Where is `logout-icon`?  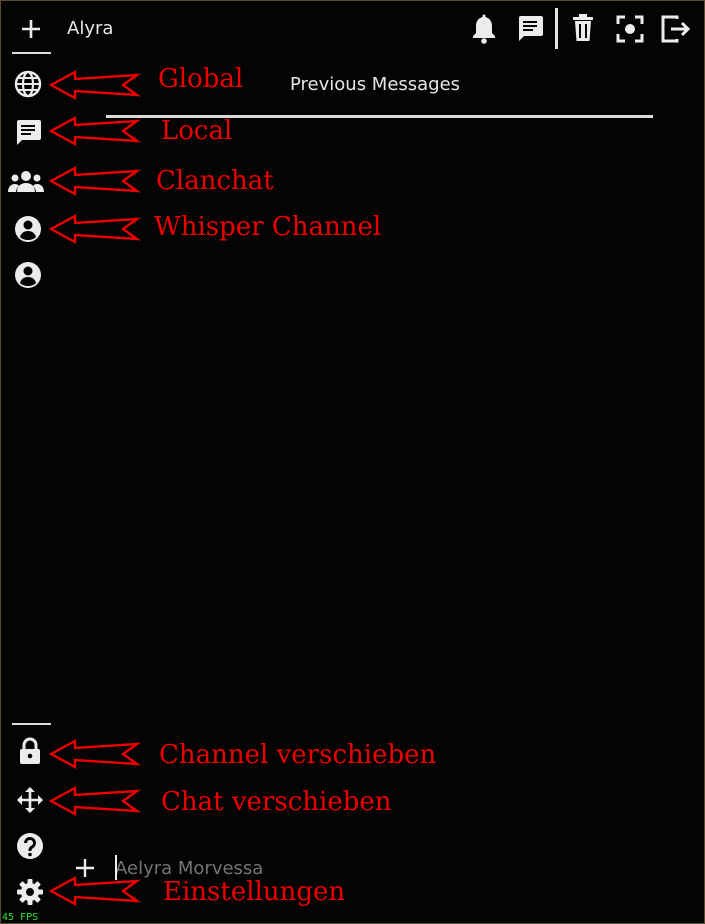
logout-icon is located at coordinates (676, 29).